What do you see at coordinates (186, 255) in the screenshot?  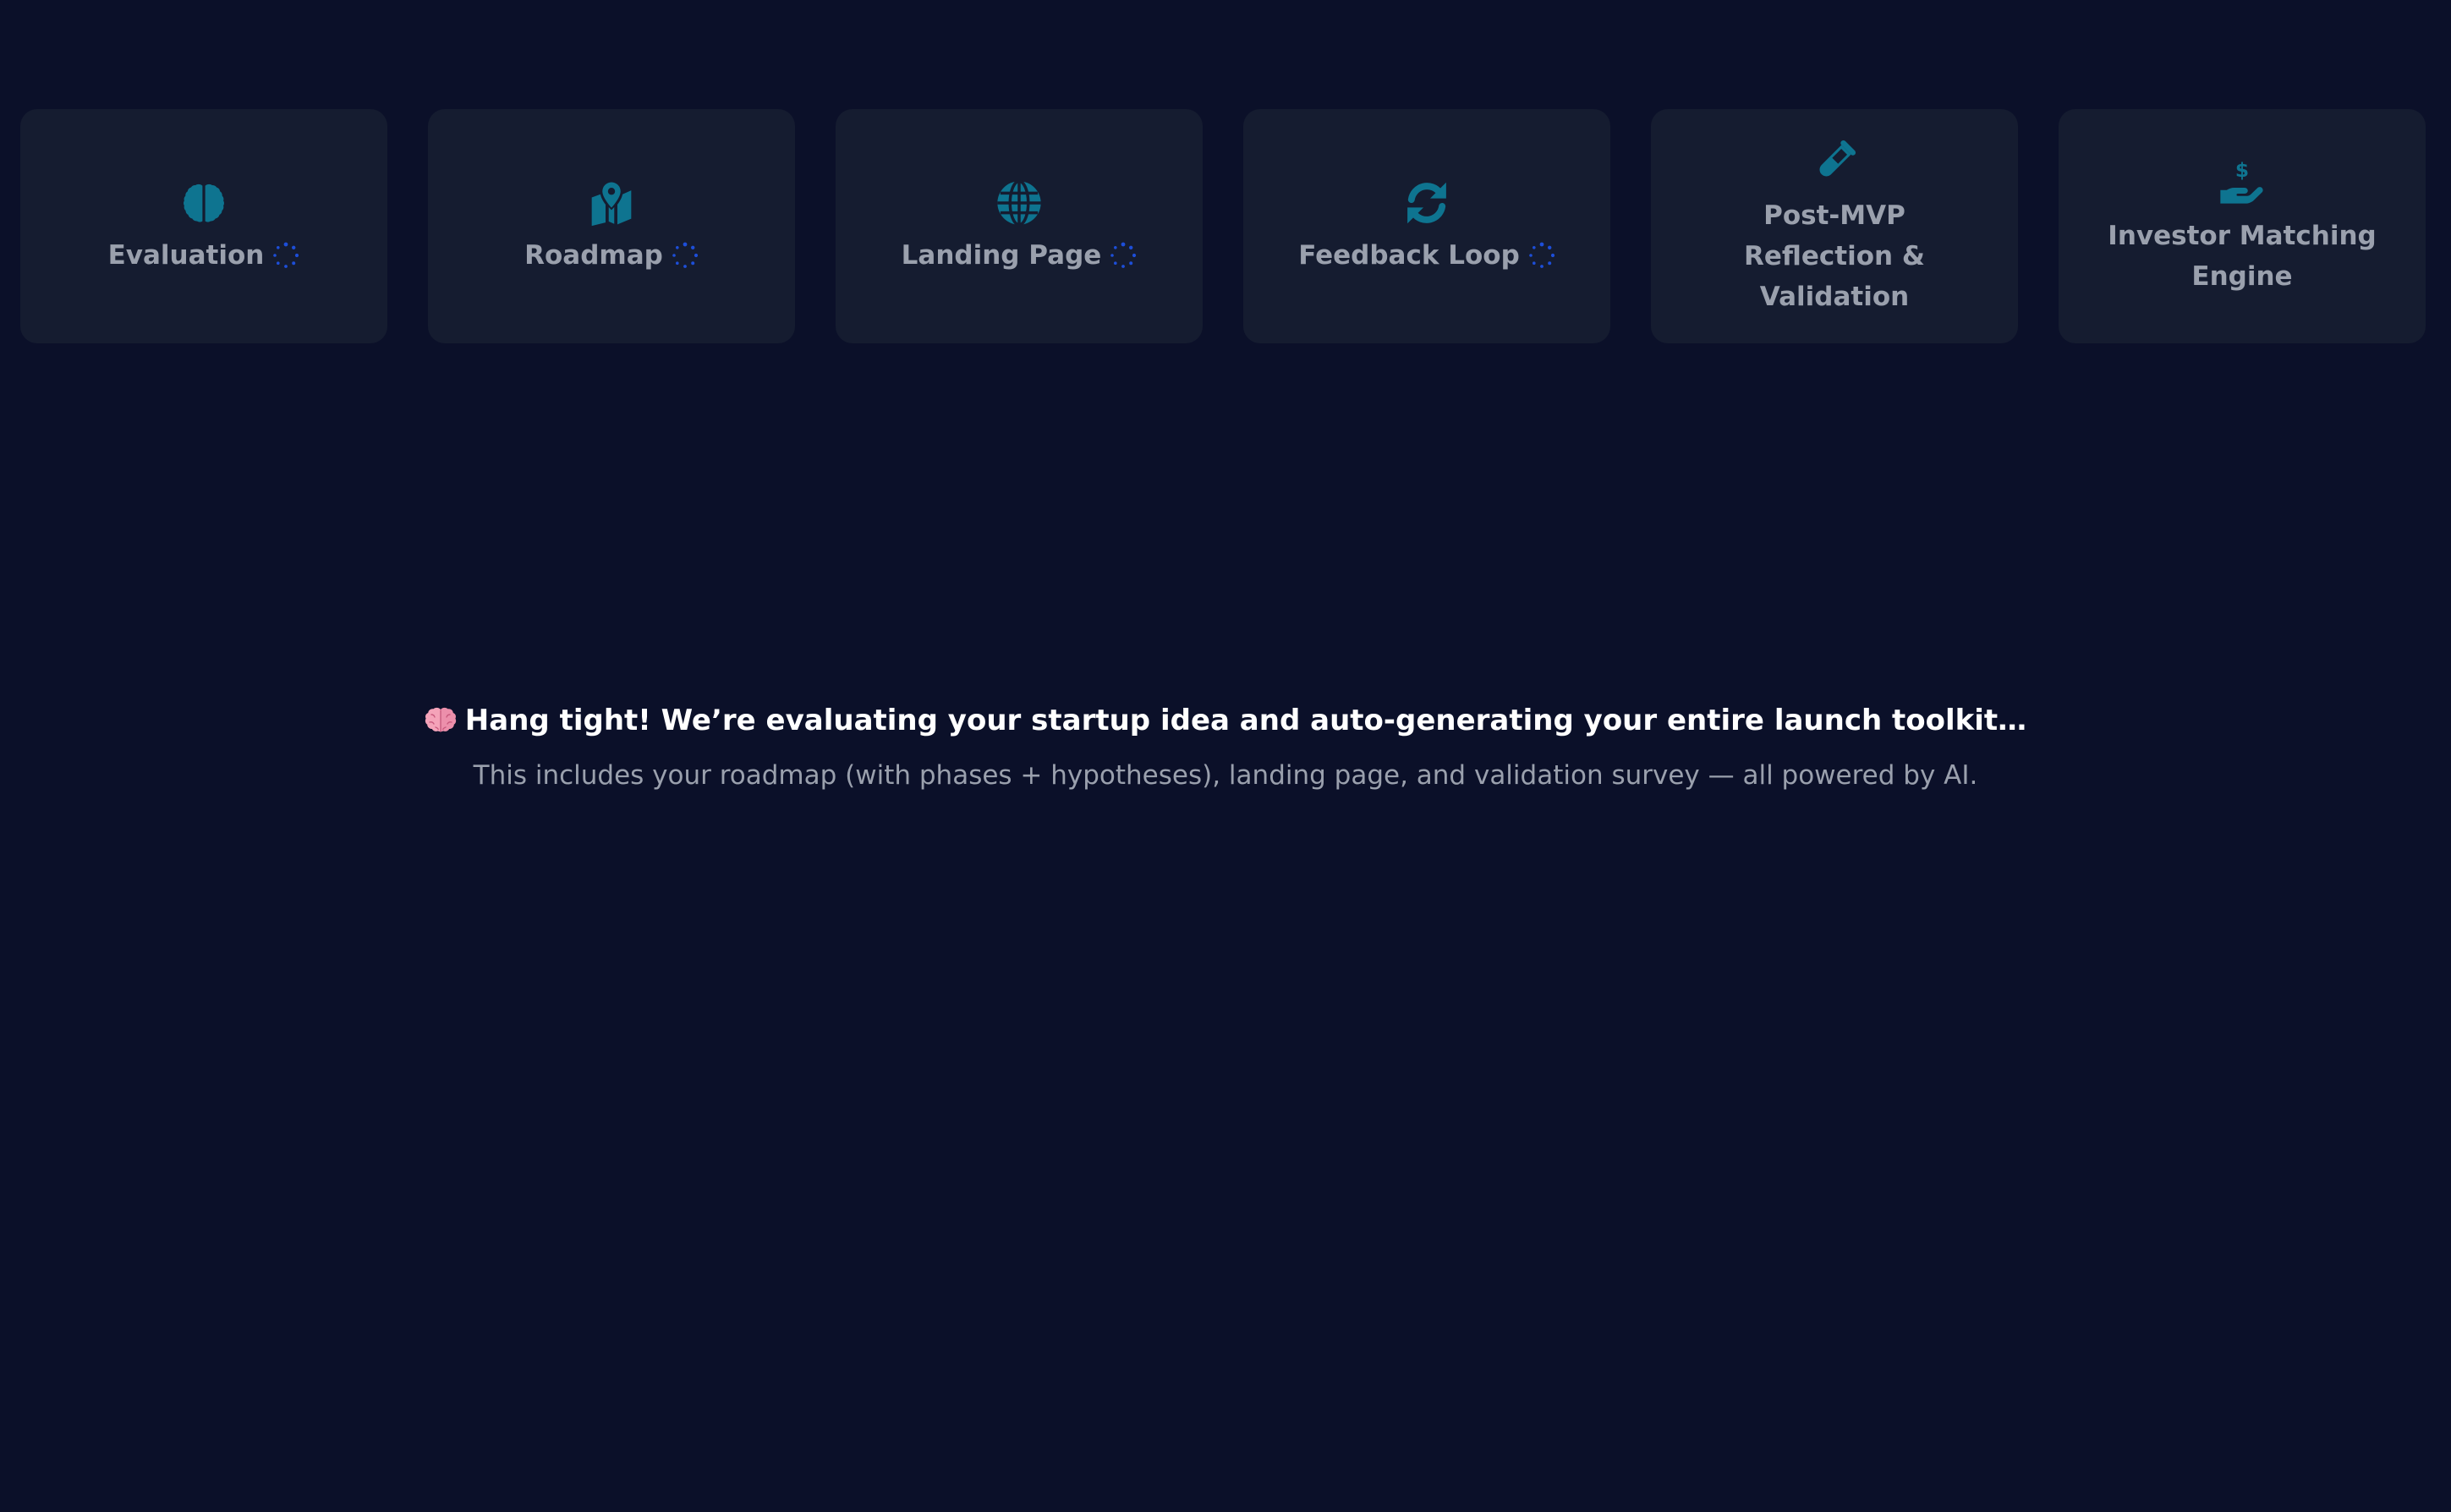 I see `step-label: Evaluation` at bounding box center [186, 255].